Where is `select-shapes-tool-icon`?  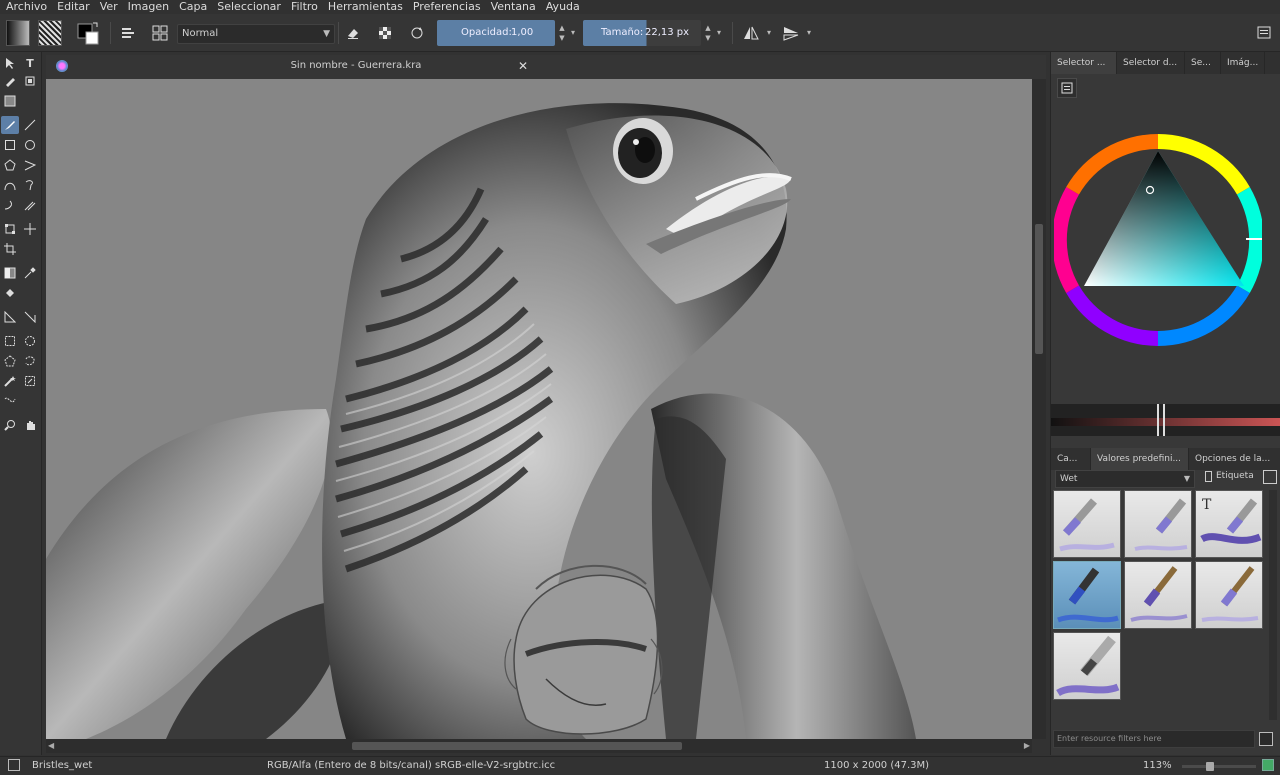
select-shapes-tool-icon is located at coordinates (10, 63).